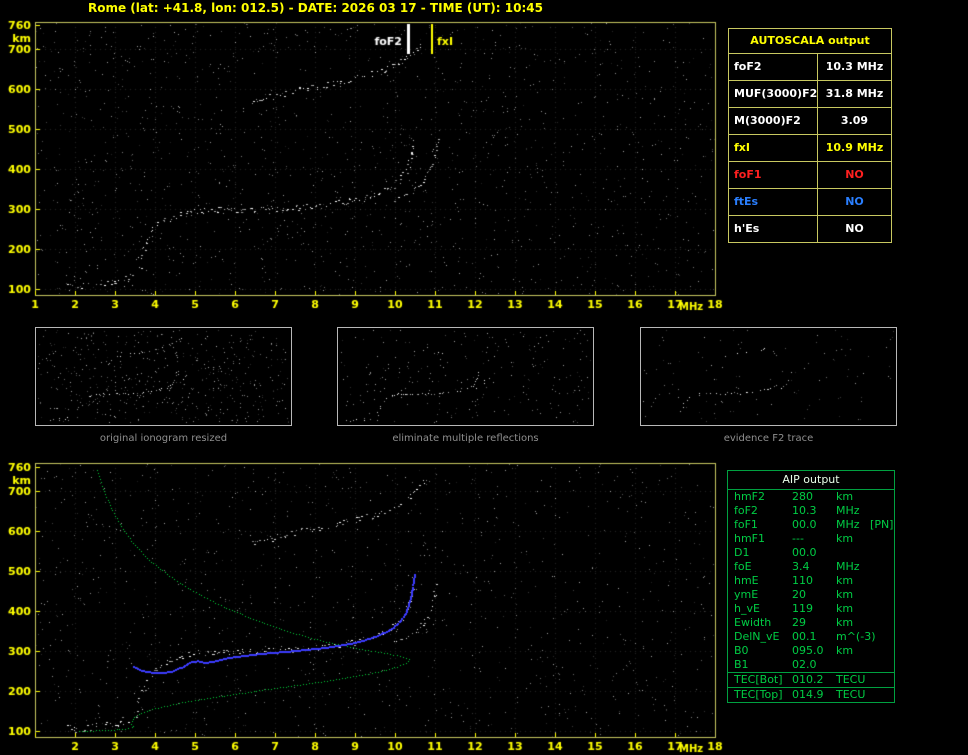 This screenshot has width=968, height=755. Describe the element at coordinates (746, 524) in the screenshot. I see `aip-param: foF1` at that location.